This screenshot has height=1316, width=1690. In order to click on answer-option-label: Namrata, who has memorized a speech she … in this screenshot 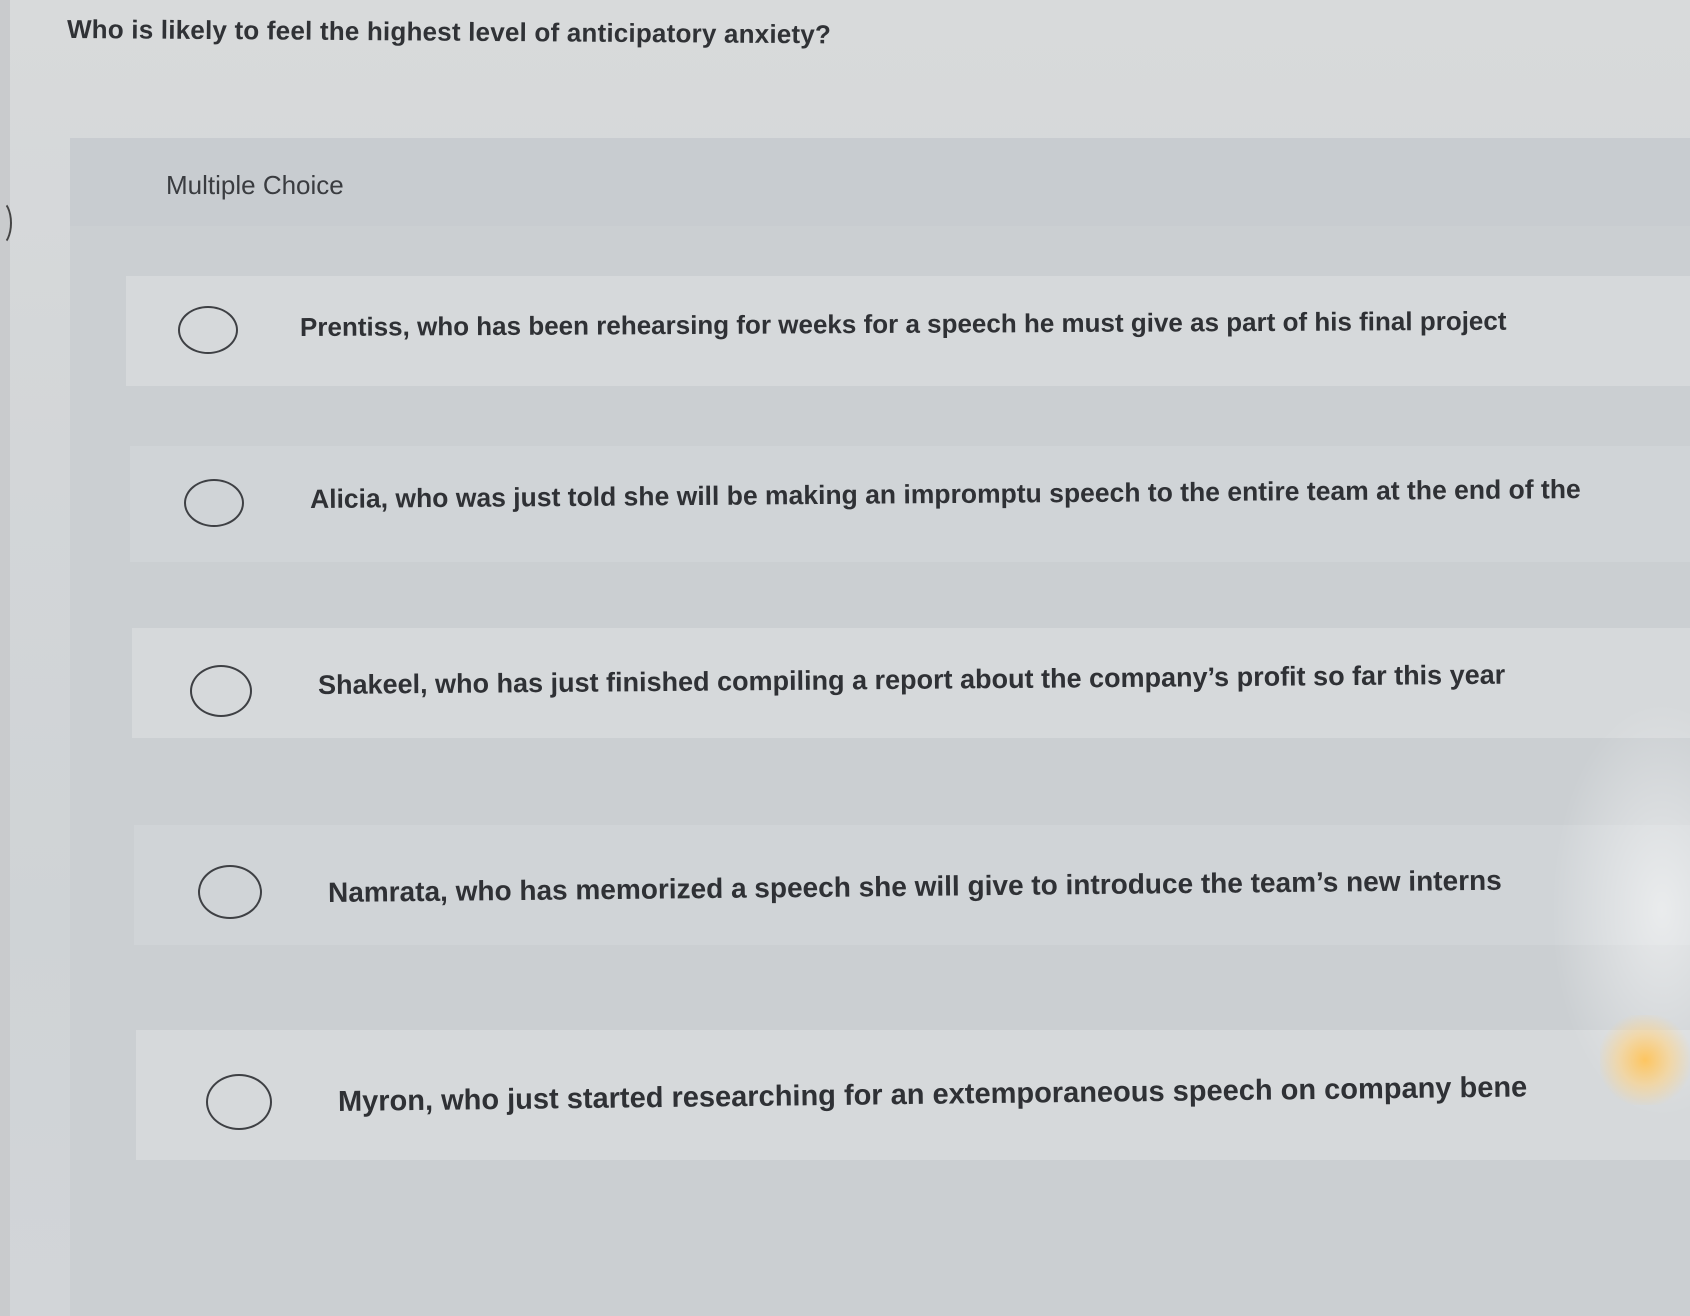, I will do `click(914, 886)`.